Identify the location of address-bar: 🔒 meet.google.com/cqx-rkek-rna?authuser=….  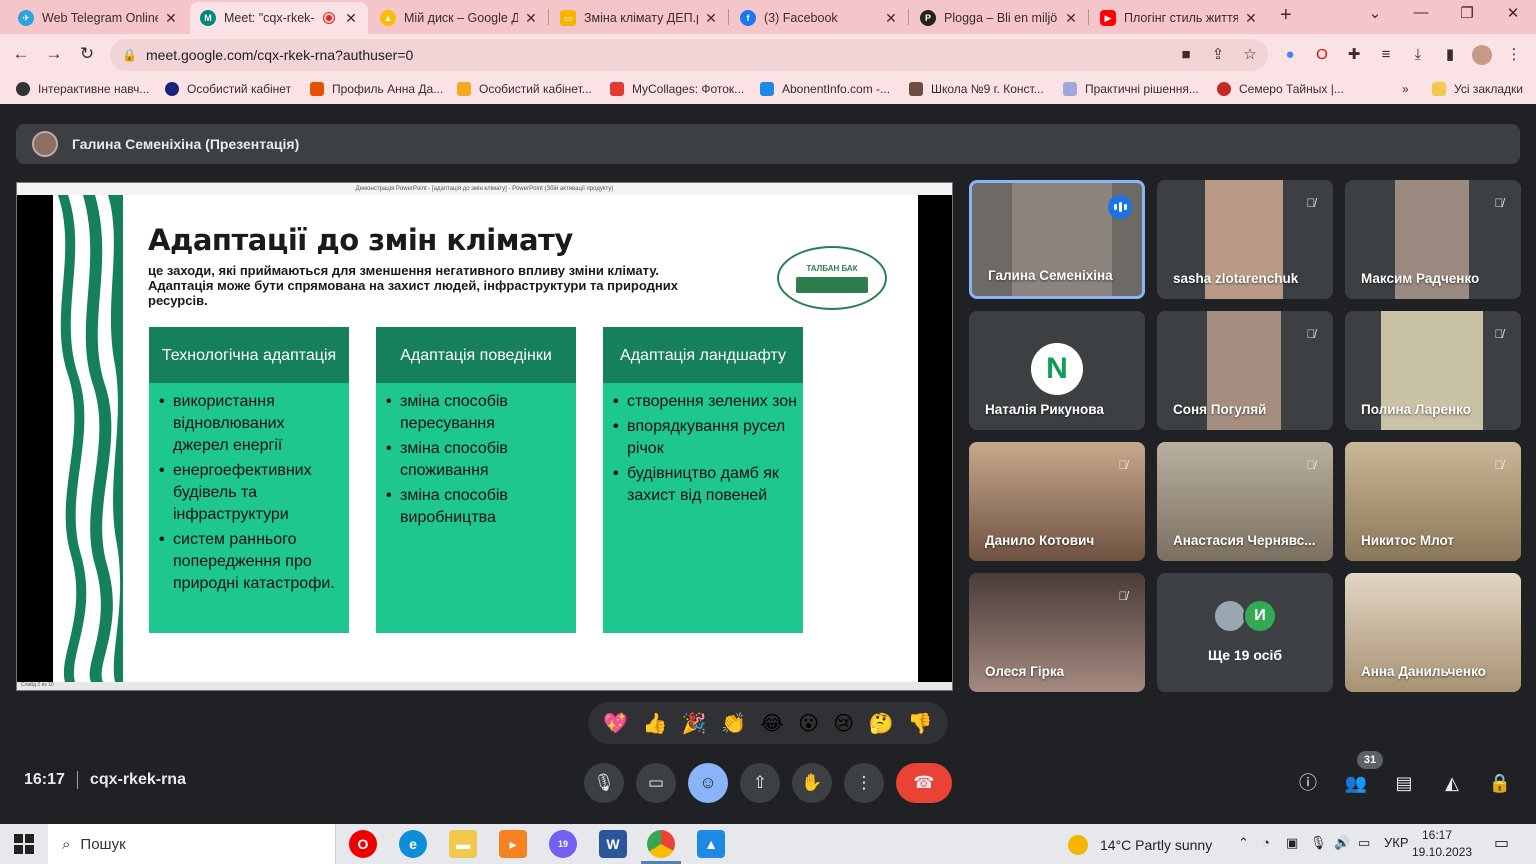
(689, 55).